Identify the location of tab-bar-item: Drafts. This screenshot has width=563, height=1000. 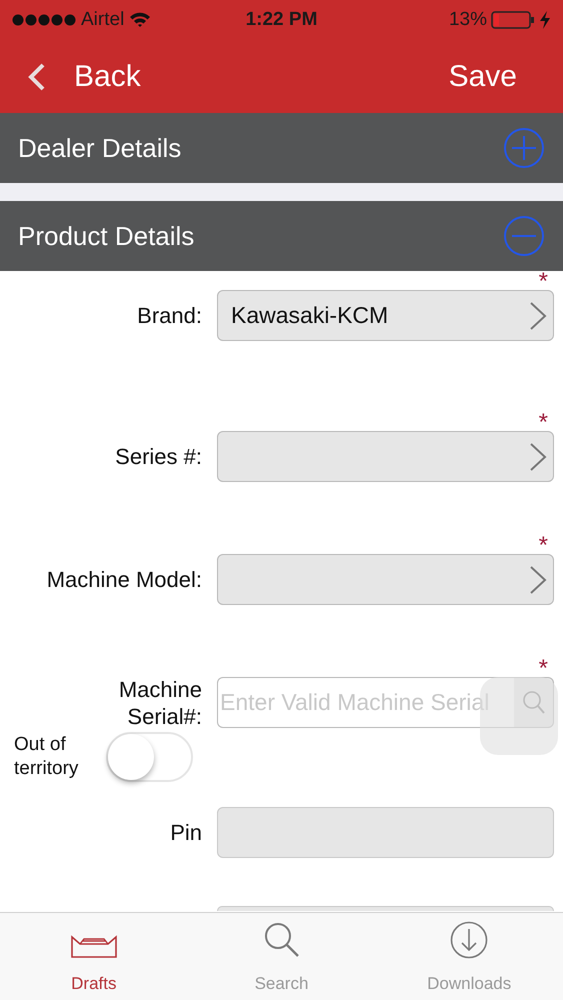
(94, 956).